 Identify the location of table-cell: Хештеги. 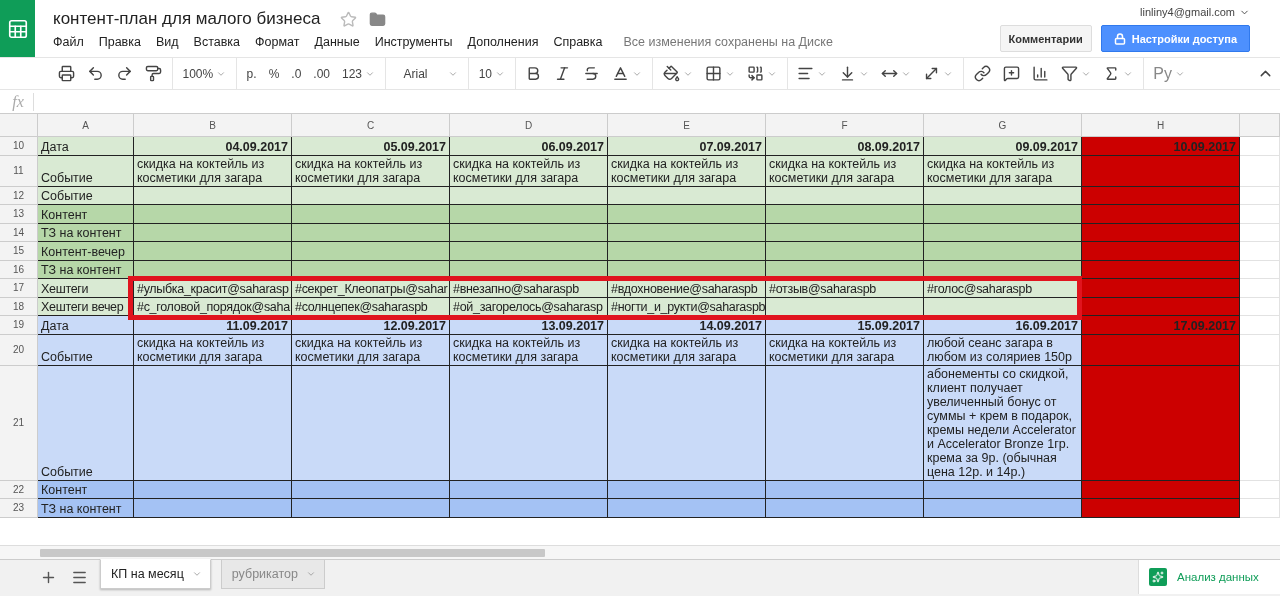
(86, 288).